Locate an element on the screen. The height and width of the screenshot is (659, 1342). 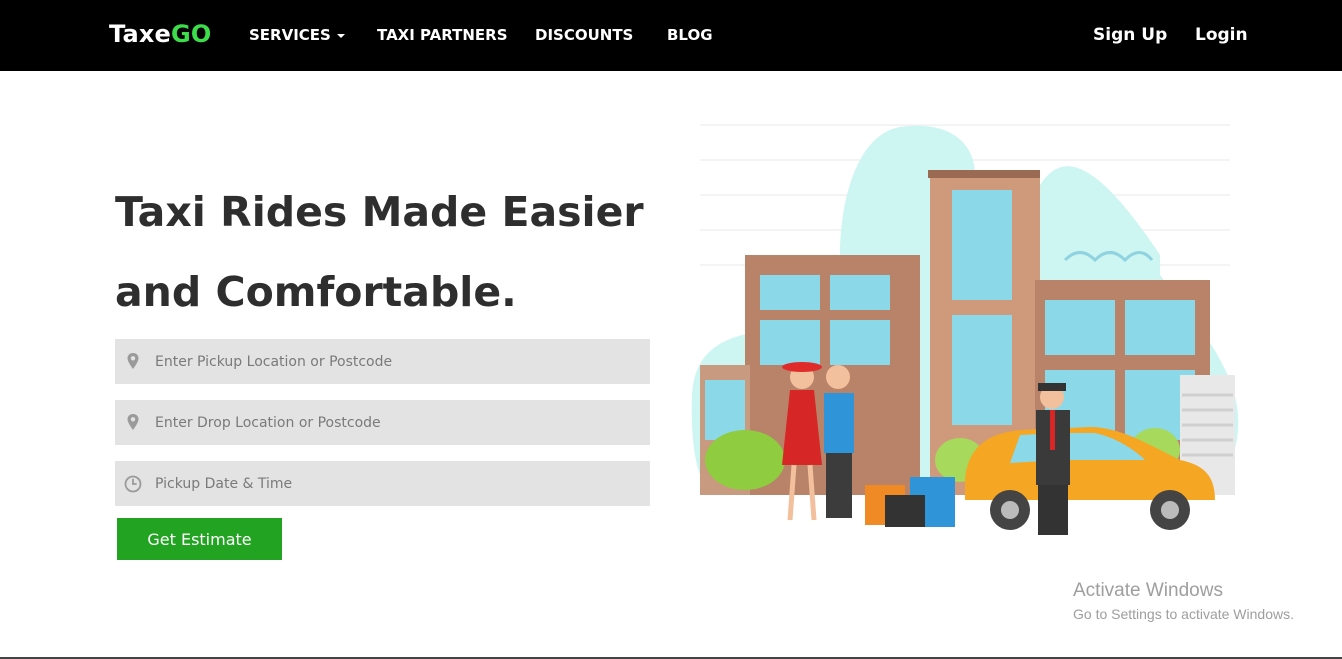
drop-field is located at coordinates (382, 422).